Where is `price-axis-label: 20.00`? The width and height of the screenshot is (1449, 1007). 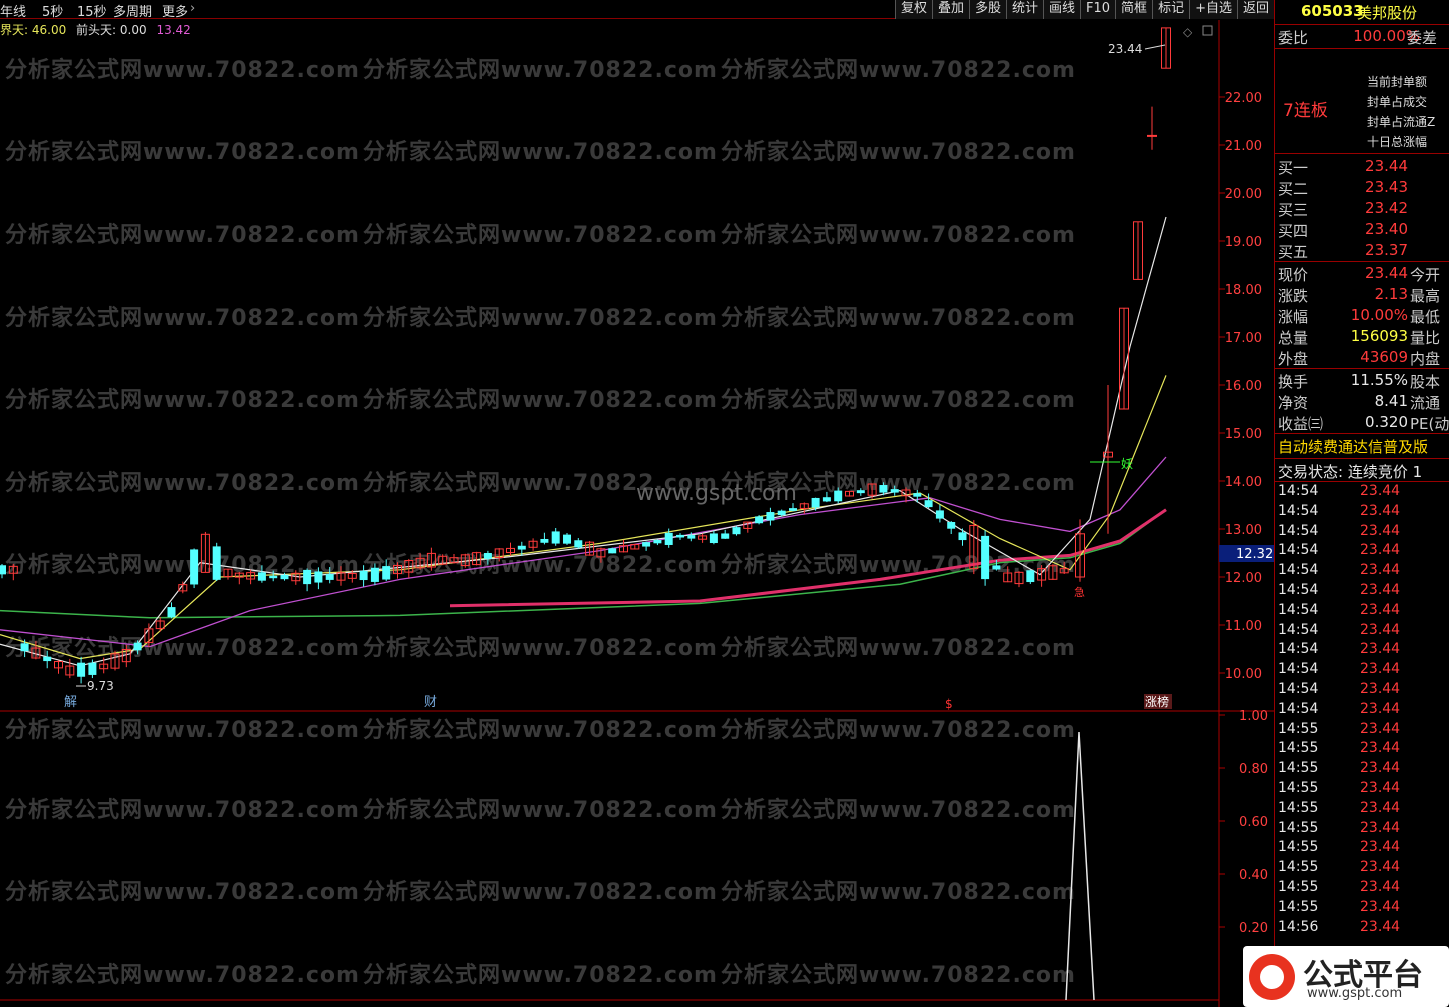 price-axis-label: 20.00 is located at coordinates (1243, 194).